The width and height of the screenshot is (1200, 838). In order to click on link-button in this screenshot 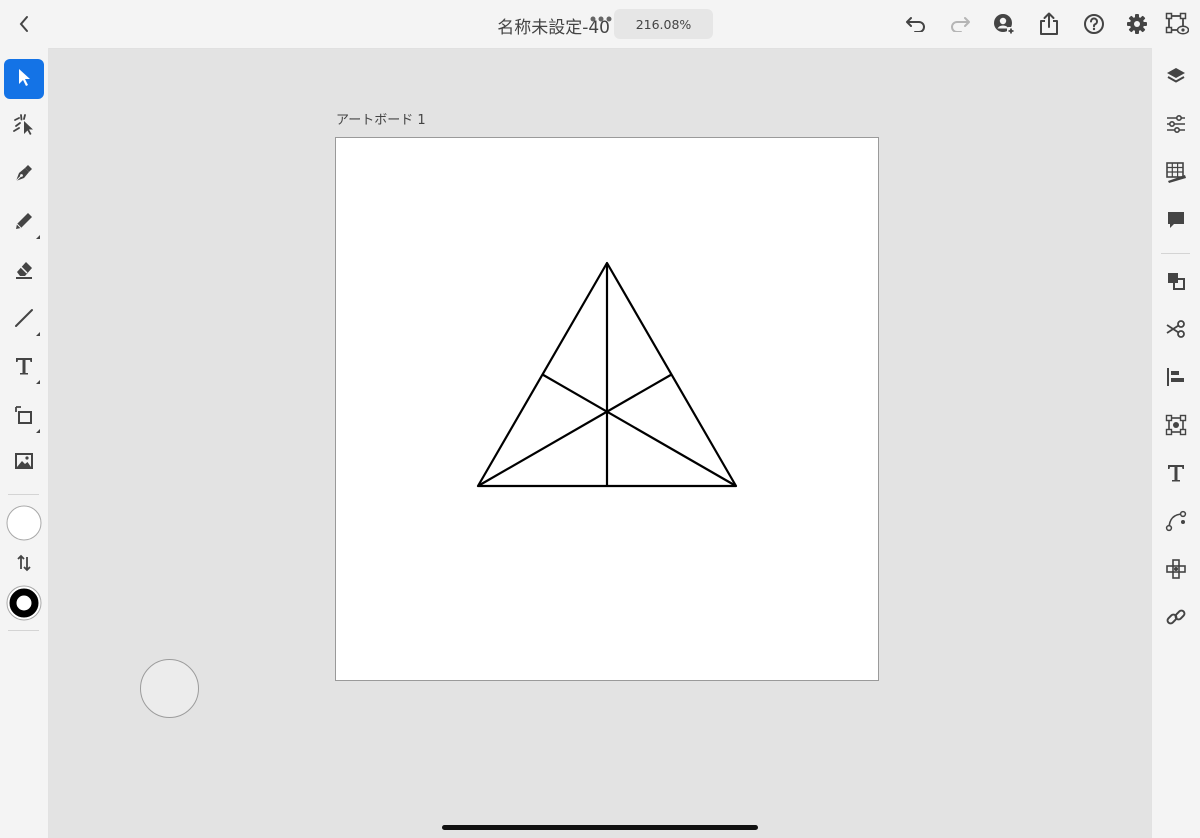, I will do `click(1176, 619)`.